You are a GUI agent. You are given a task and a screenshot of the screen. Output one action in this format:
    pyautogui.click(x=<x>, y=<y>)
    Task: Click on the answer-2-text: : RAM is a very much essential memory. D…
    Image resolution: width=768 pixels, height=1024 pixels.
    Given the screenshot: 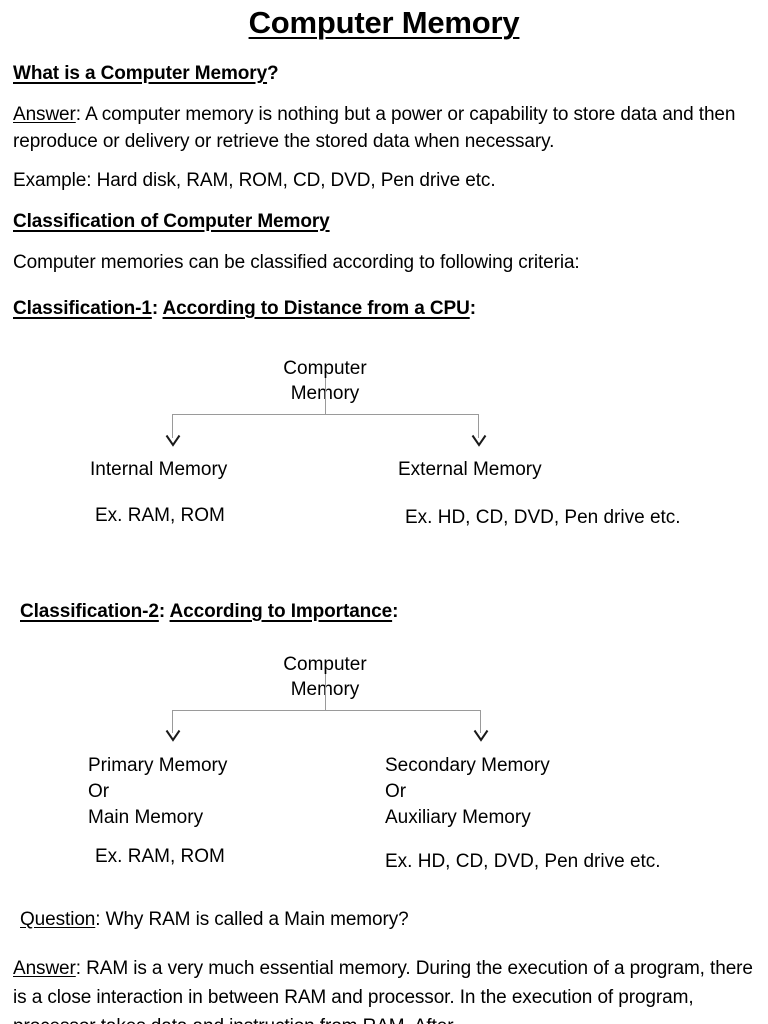 What is the action you would take?
    pyautogui.click(x=383, y=991)
    